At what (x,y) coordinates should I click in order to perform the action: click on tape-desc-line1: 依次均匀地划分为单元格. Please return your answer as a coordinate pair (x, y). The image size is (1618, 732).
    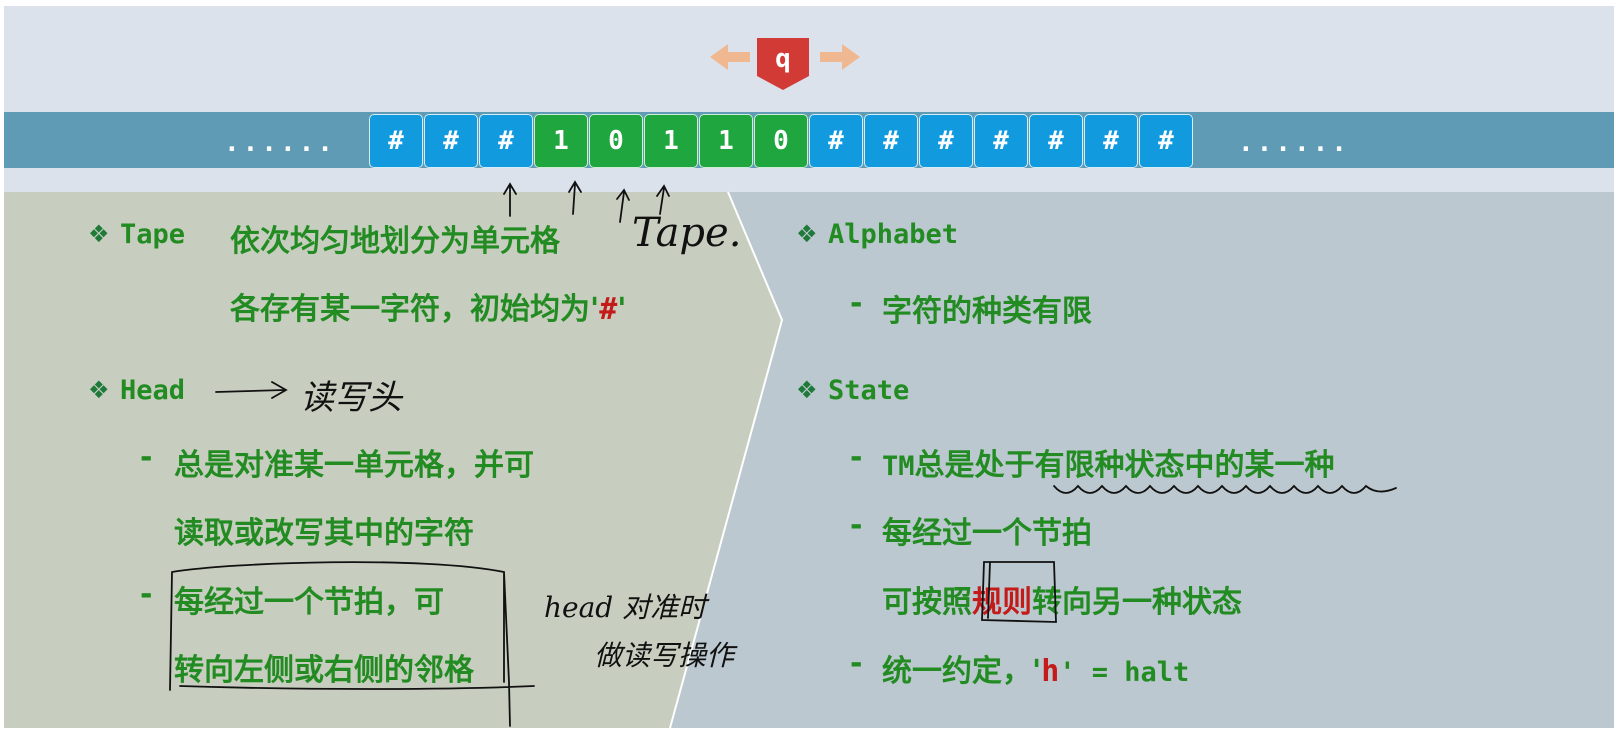
    Looking at the image, I should click on (395, 241).